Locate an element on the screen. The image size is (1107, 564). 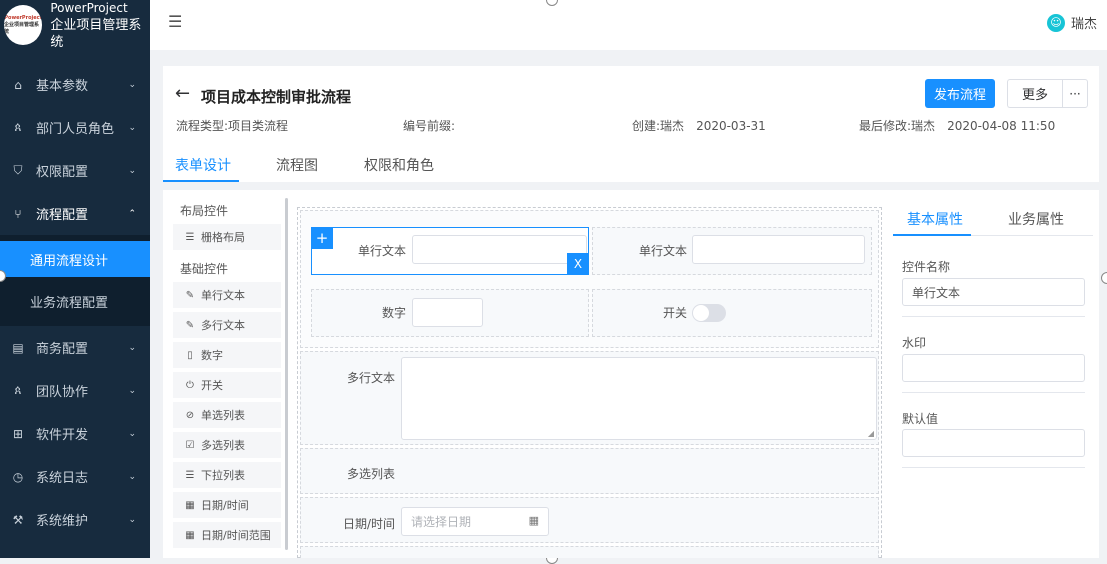
selected-field-single-text: + 单行文本 X is located at coordinates (450, 251).